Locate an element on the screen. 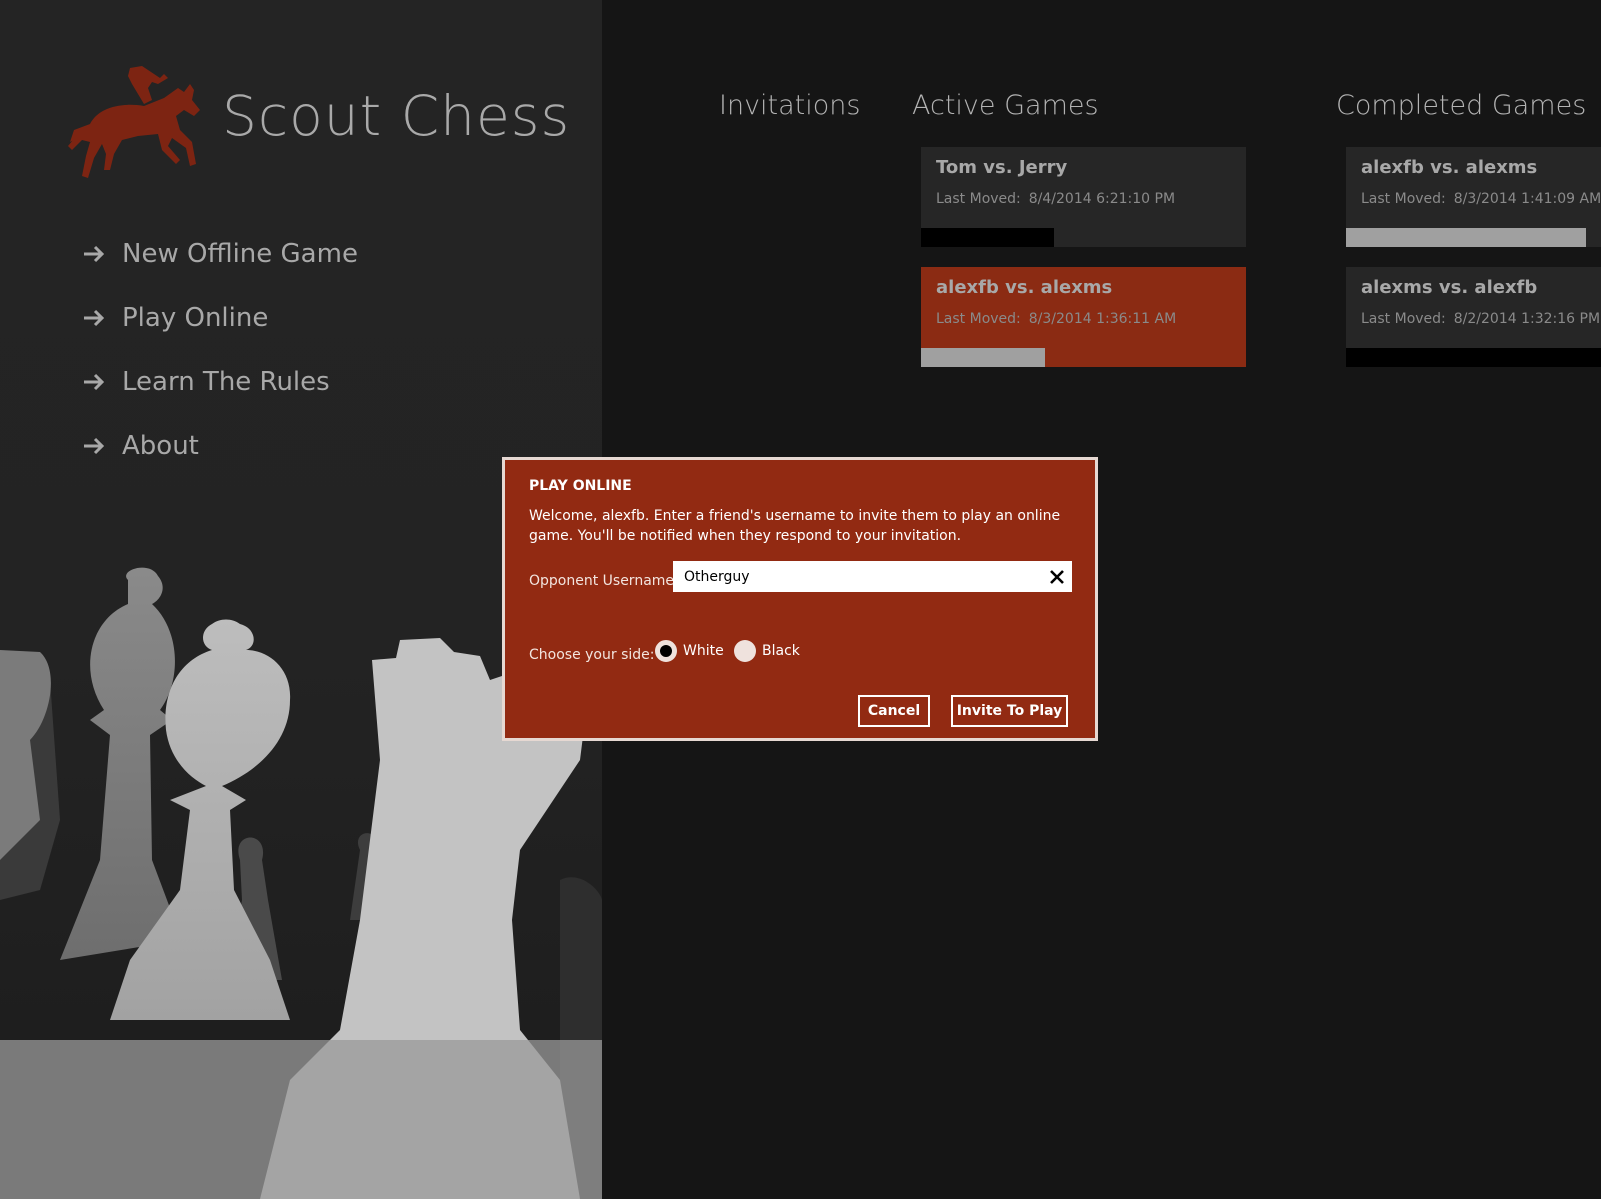 The width and height of the screenshot is (1601, 1199). opponent-username-input is located at coordinates (872, 576).